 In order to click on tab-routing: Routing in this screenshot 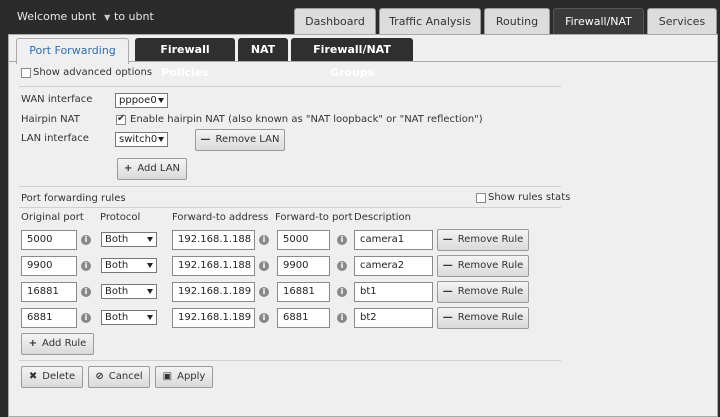, I will do `click(517, 21)`.